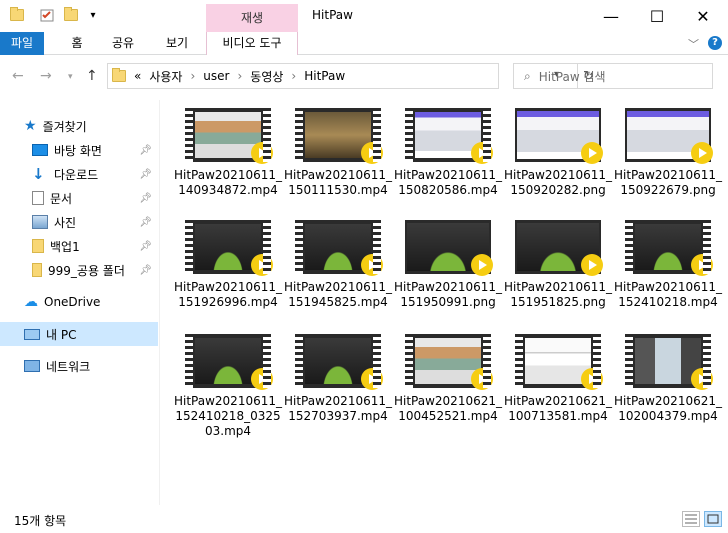 The height and width of the screenshot is (533, 728). Describe the element at coordinates (448, 277) in the screenshot. I see `file-item: HitPaw20210611_151950991.png` at that location.